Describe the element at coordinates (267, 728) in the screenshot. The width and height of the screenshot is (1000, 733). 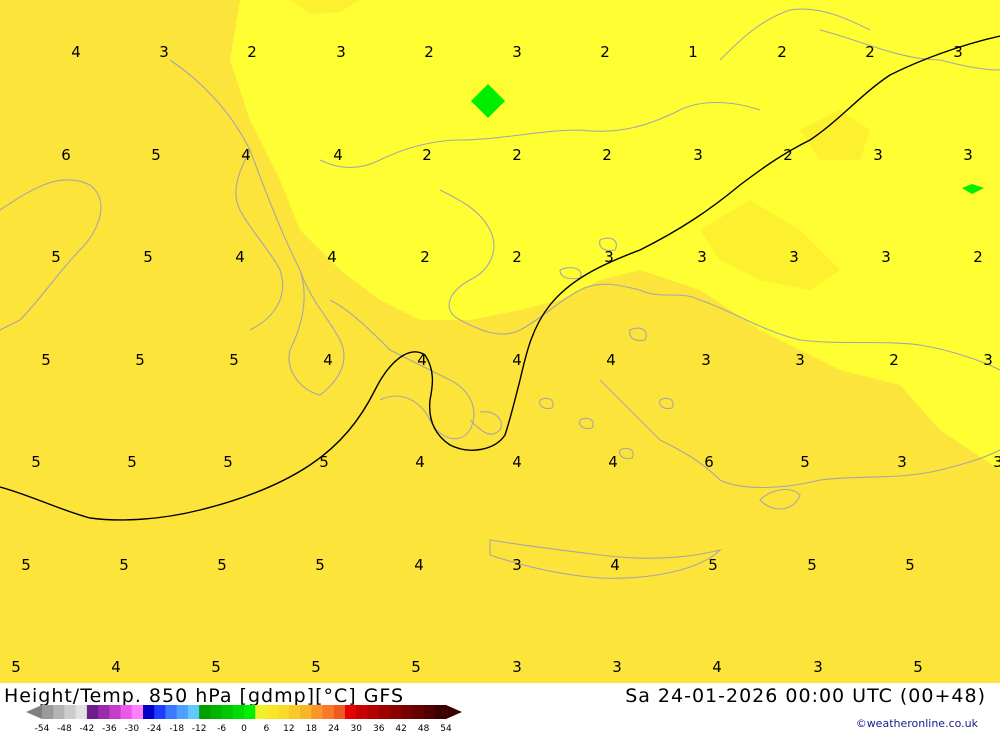
I see `legend-tick-label: 6` at that location.